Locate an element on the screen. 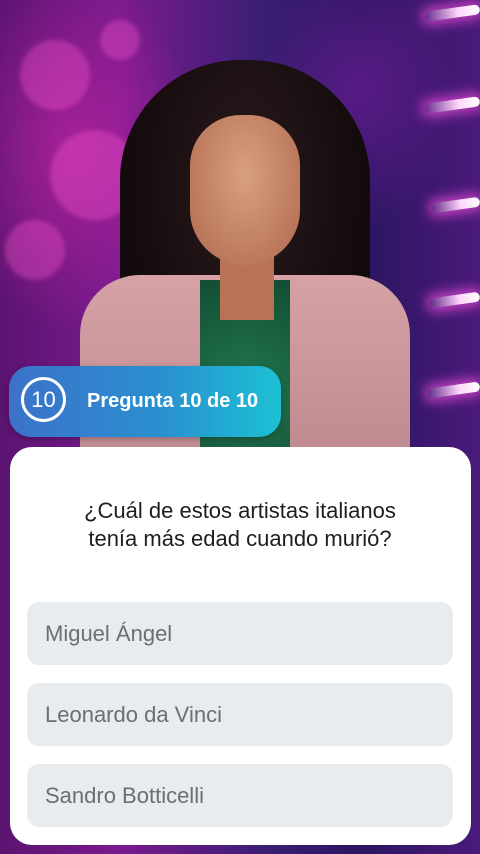 This screenshot has height=854, width=480. answer-option-3: Sandro Botticelli is located at coordinates (240, 795).